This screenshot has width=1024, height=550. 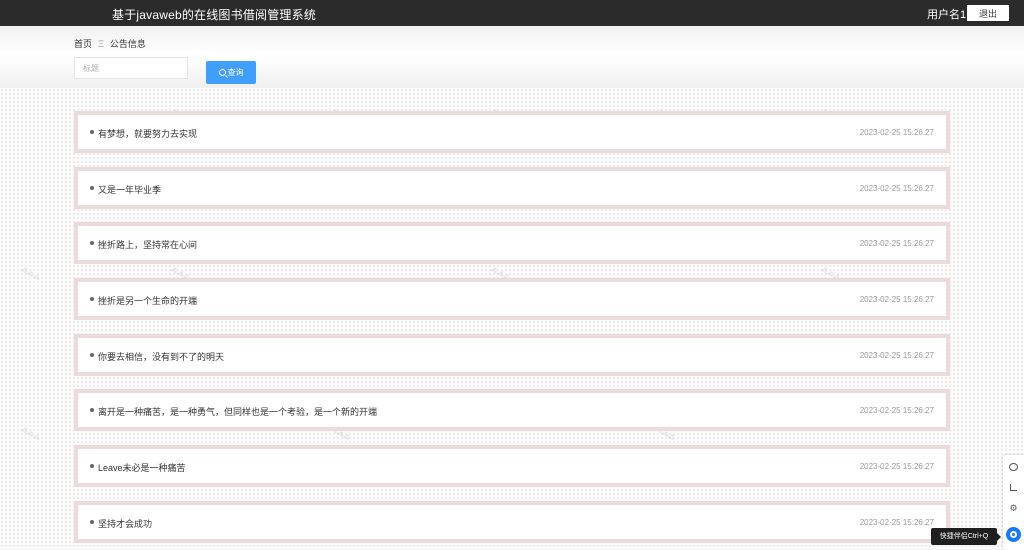 What do you see at coordinates (1013, 487) in the screenshot?
I see `crop-icon` at bounding box center [1013, 487].